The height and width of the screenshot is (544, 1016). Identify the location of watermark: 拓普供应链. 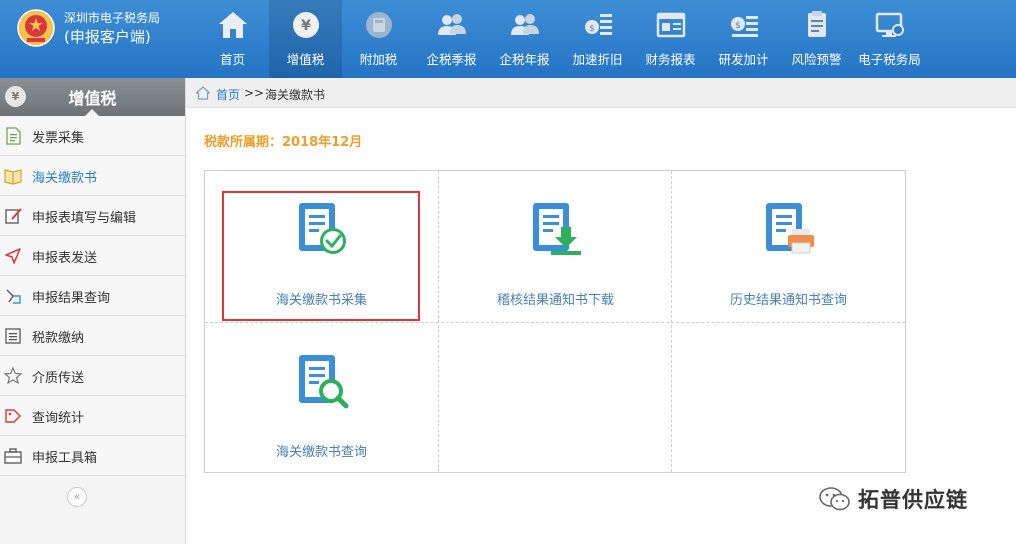
(893, 499).